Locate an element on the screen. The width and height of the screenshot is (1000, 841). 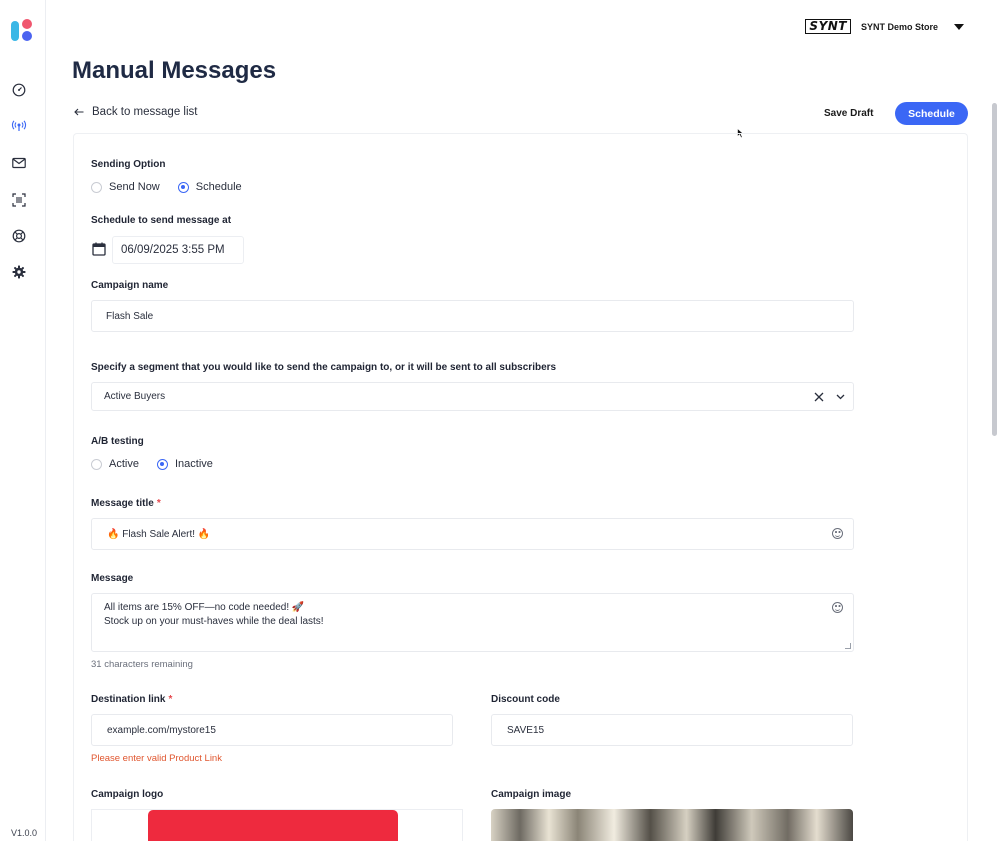
schedule-datetime-field: 06/09/2025 3:55 PM is located at coordinates (167, 250).